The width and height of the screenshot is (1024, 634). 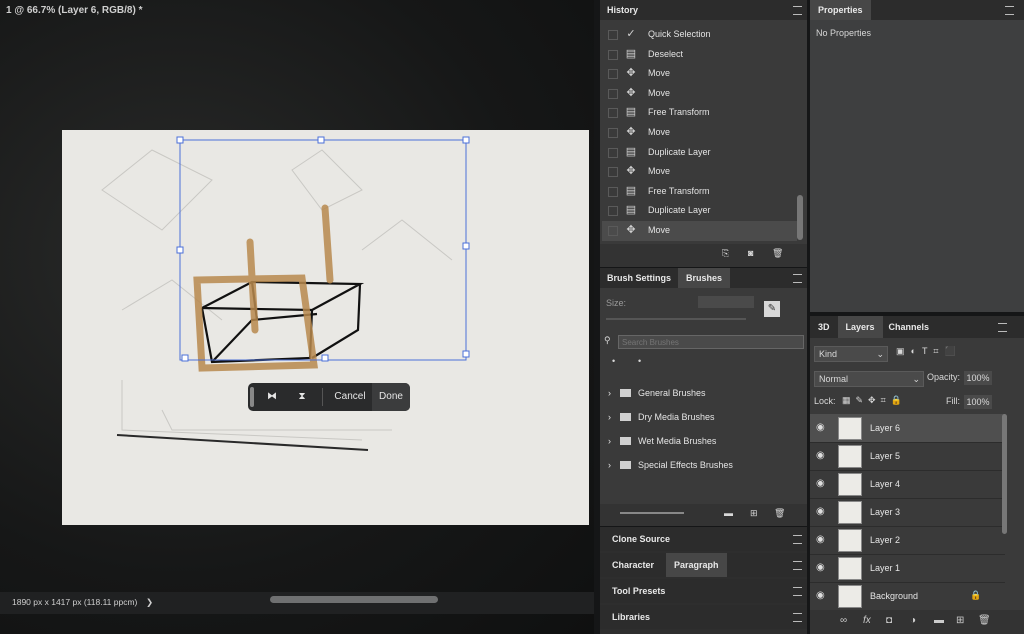 I want to click on brush-preview-slider, so click(x=652, y=513).